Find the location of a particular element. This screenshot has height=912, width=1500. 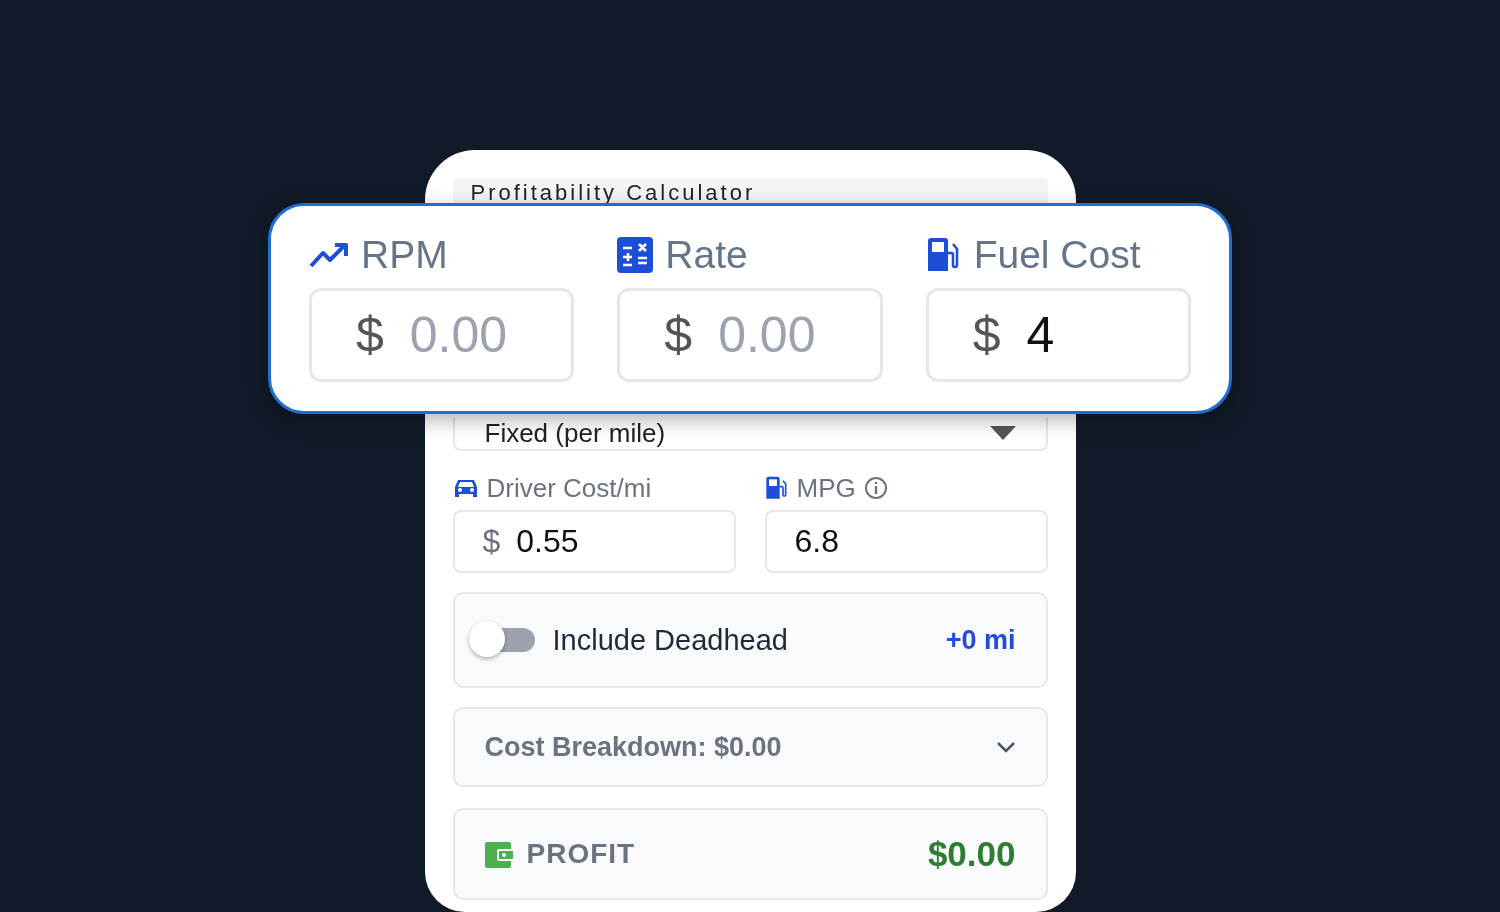

wallet-icon is located at coordinates (499, 854).